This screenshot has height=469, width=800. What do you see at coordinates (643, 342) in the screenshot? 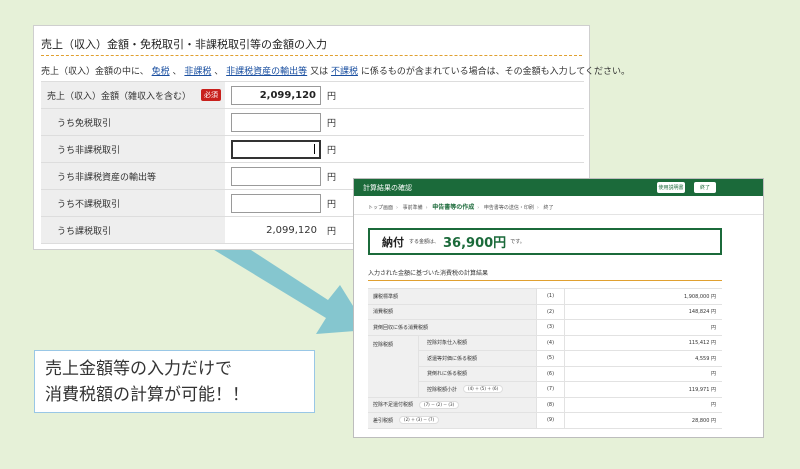
I see `row-value: 115,412 円` at bounding box center [643, 342].